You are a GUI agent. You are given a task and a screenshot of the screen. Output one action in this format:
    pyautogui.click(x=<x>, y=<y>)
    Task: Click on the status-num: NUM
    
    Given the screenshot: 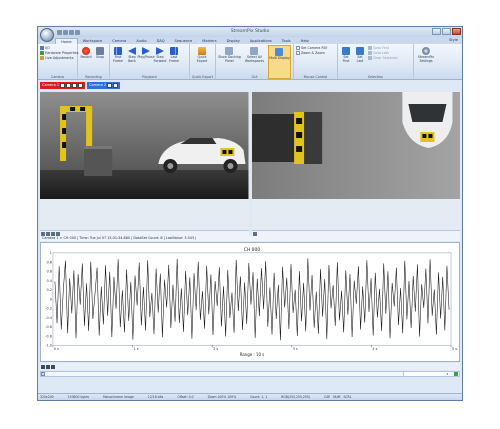 What is the action you would take?
    pyautogui.click(x=337, y=397)
    